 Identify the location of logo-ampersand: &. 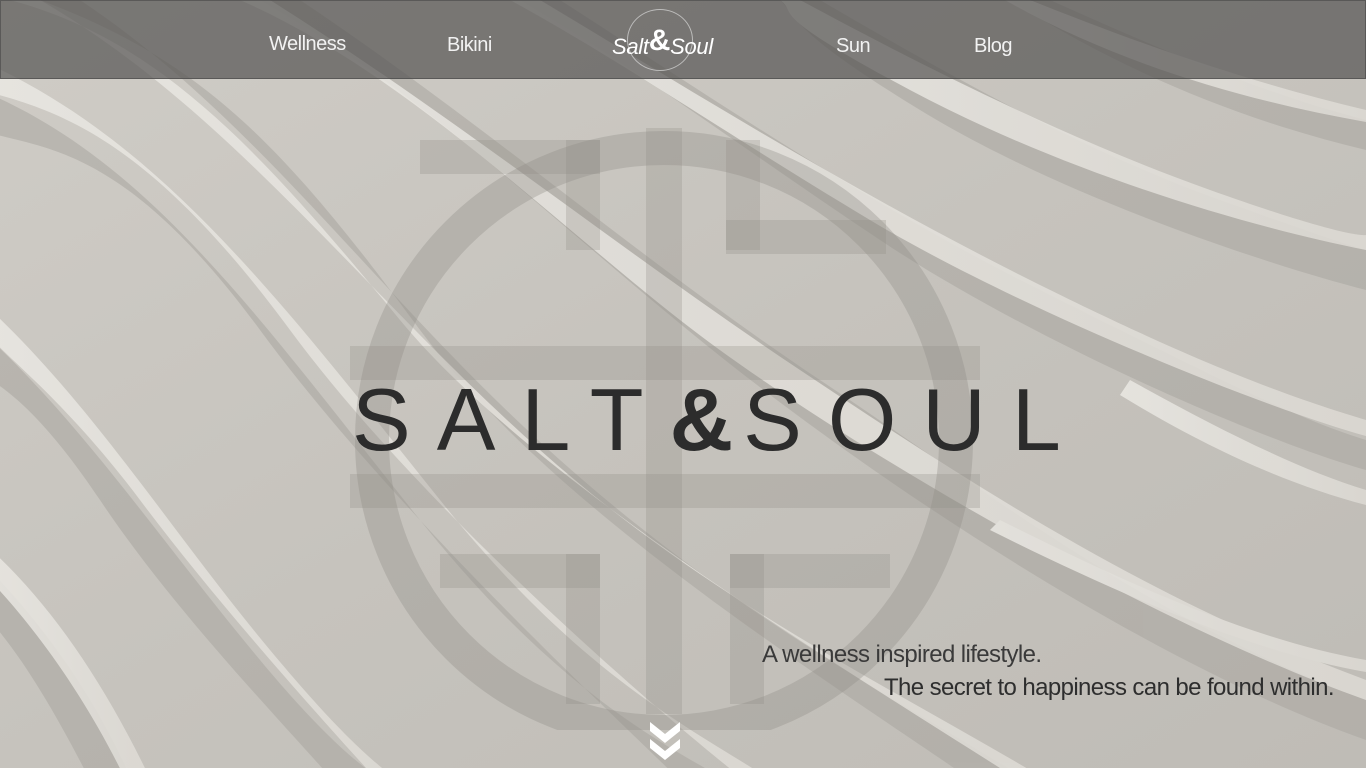
(659, 40).